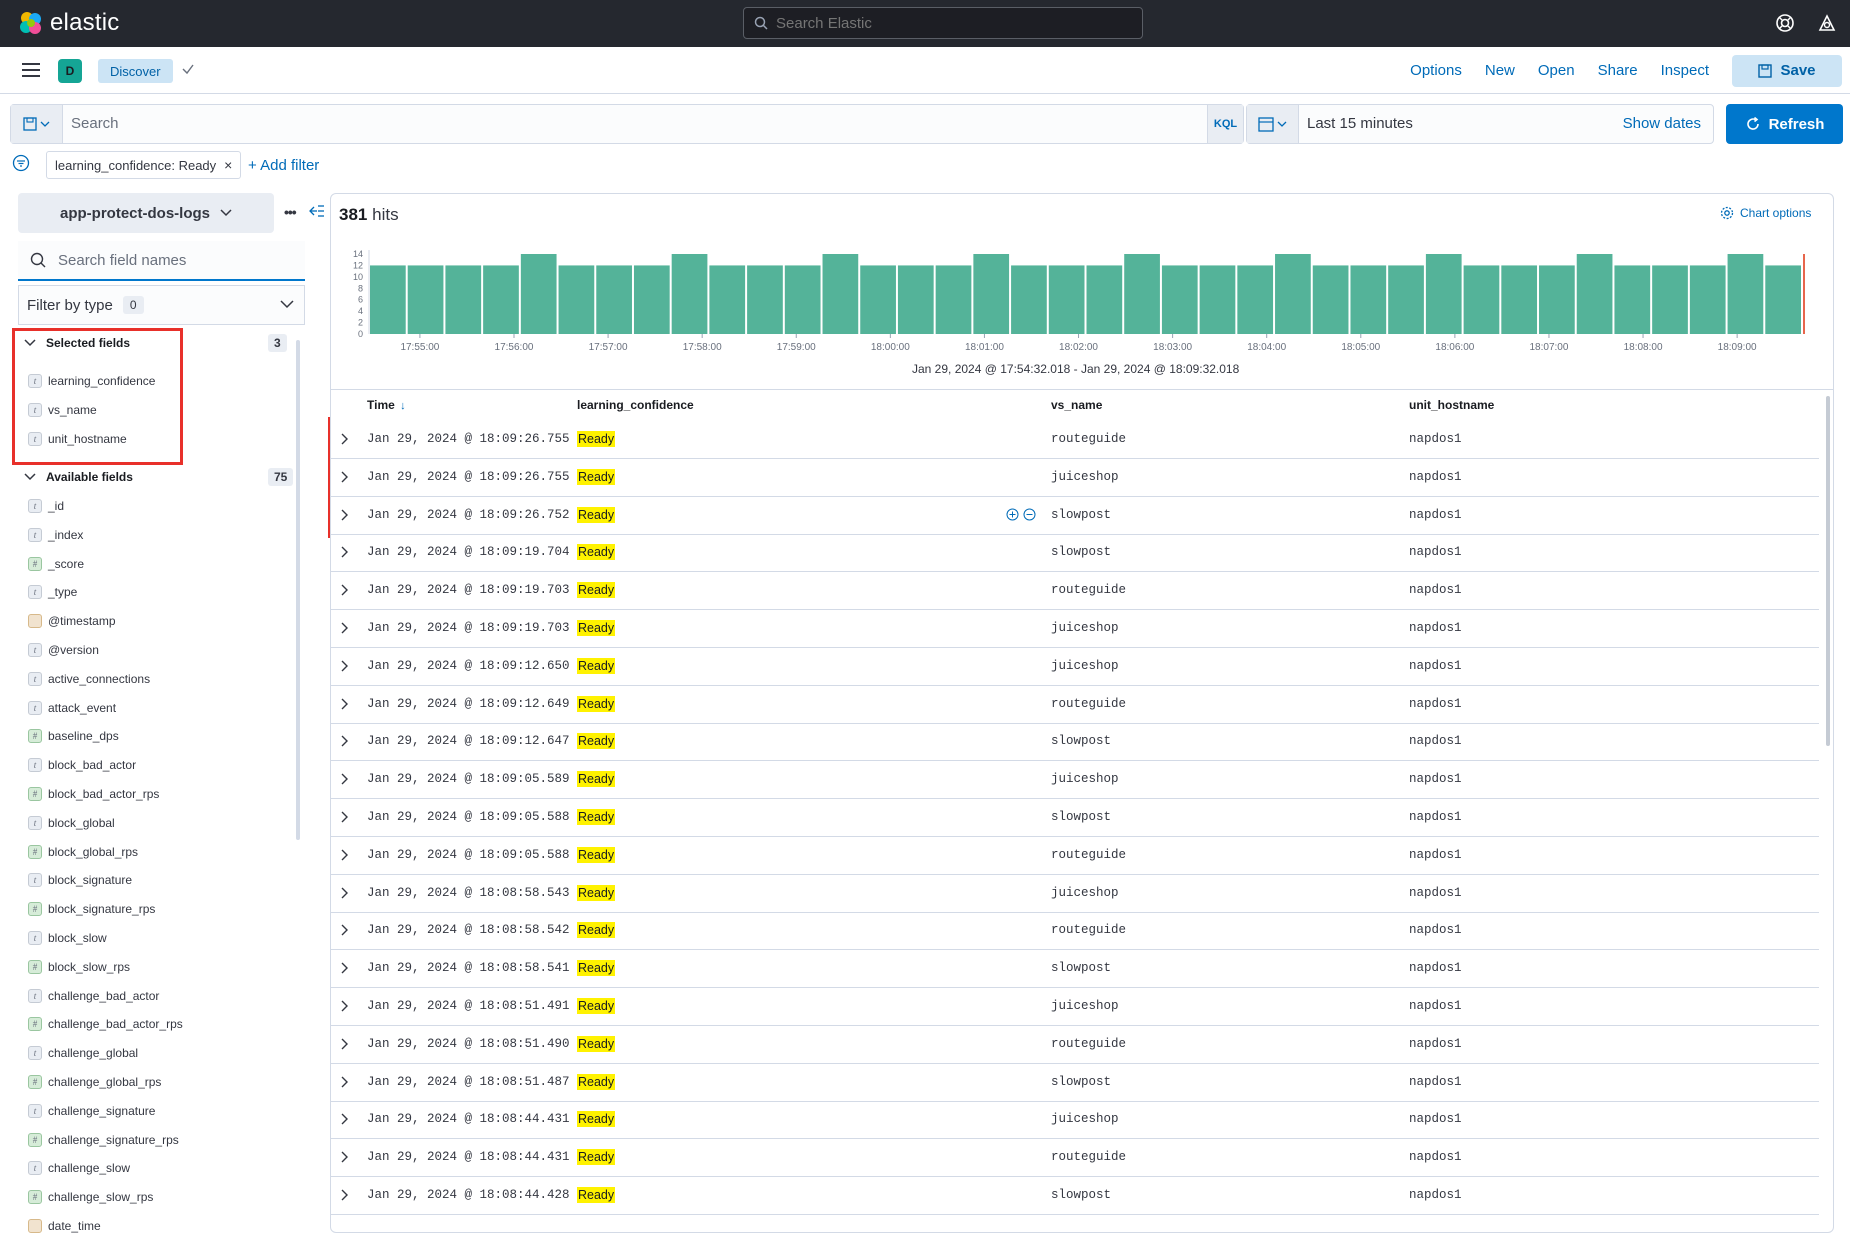 Image resolution: width=1850 pixels, height=1246 pixels. What do you see at coordinates (228, 165) in the screenshot?
I see `close-icon: ×` at bounding box center [228, 165].